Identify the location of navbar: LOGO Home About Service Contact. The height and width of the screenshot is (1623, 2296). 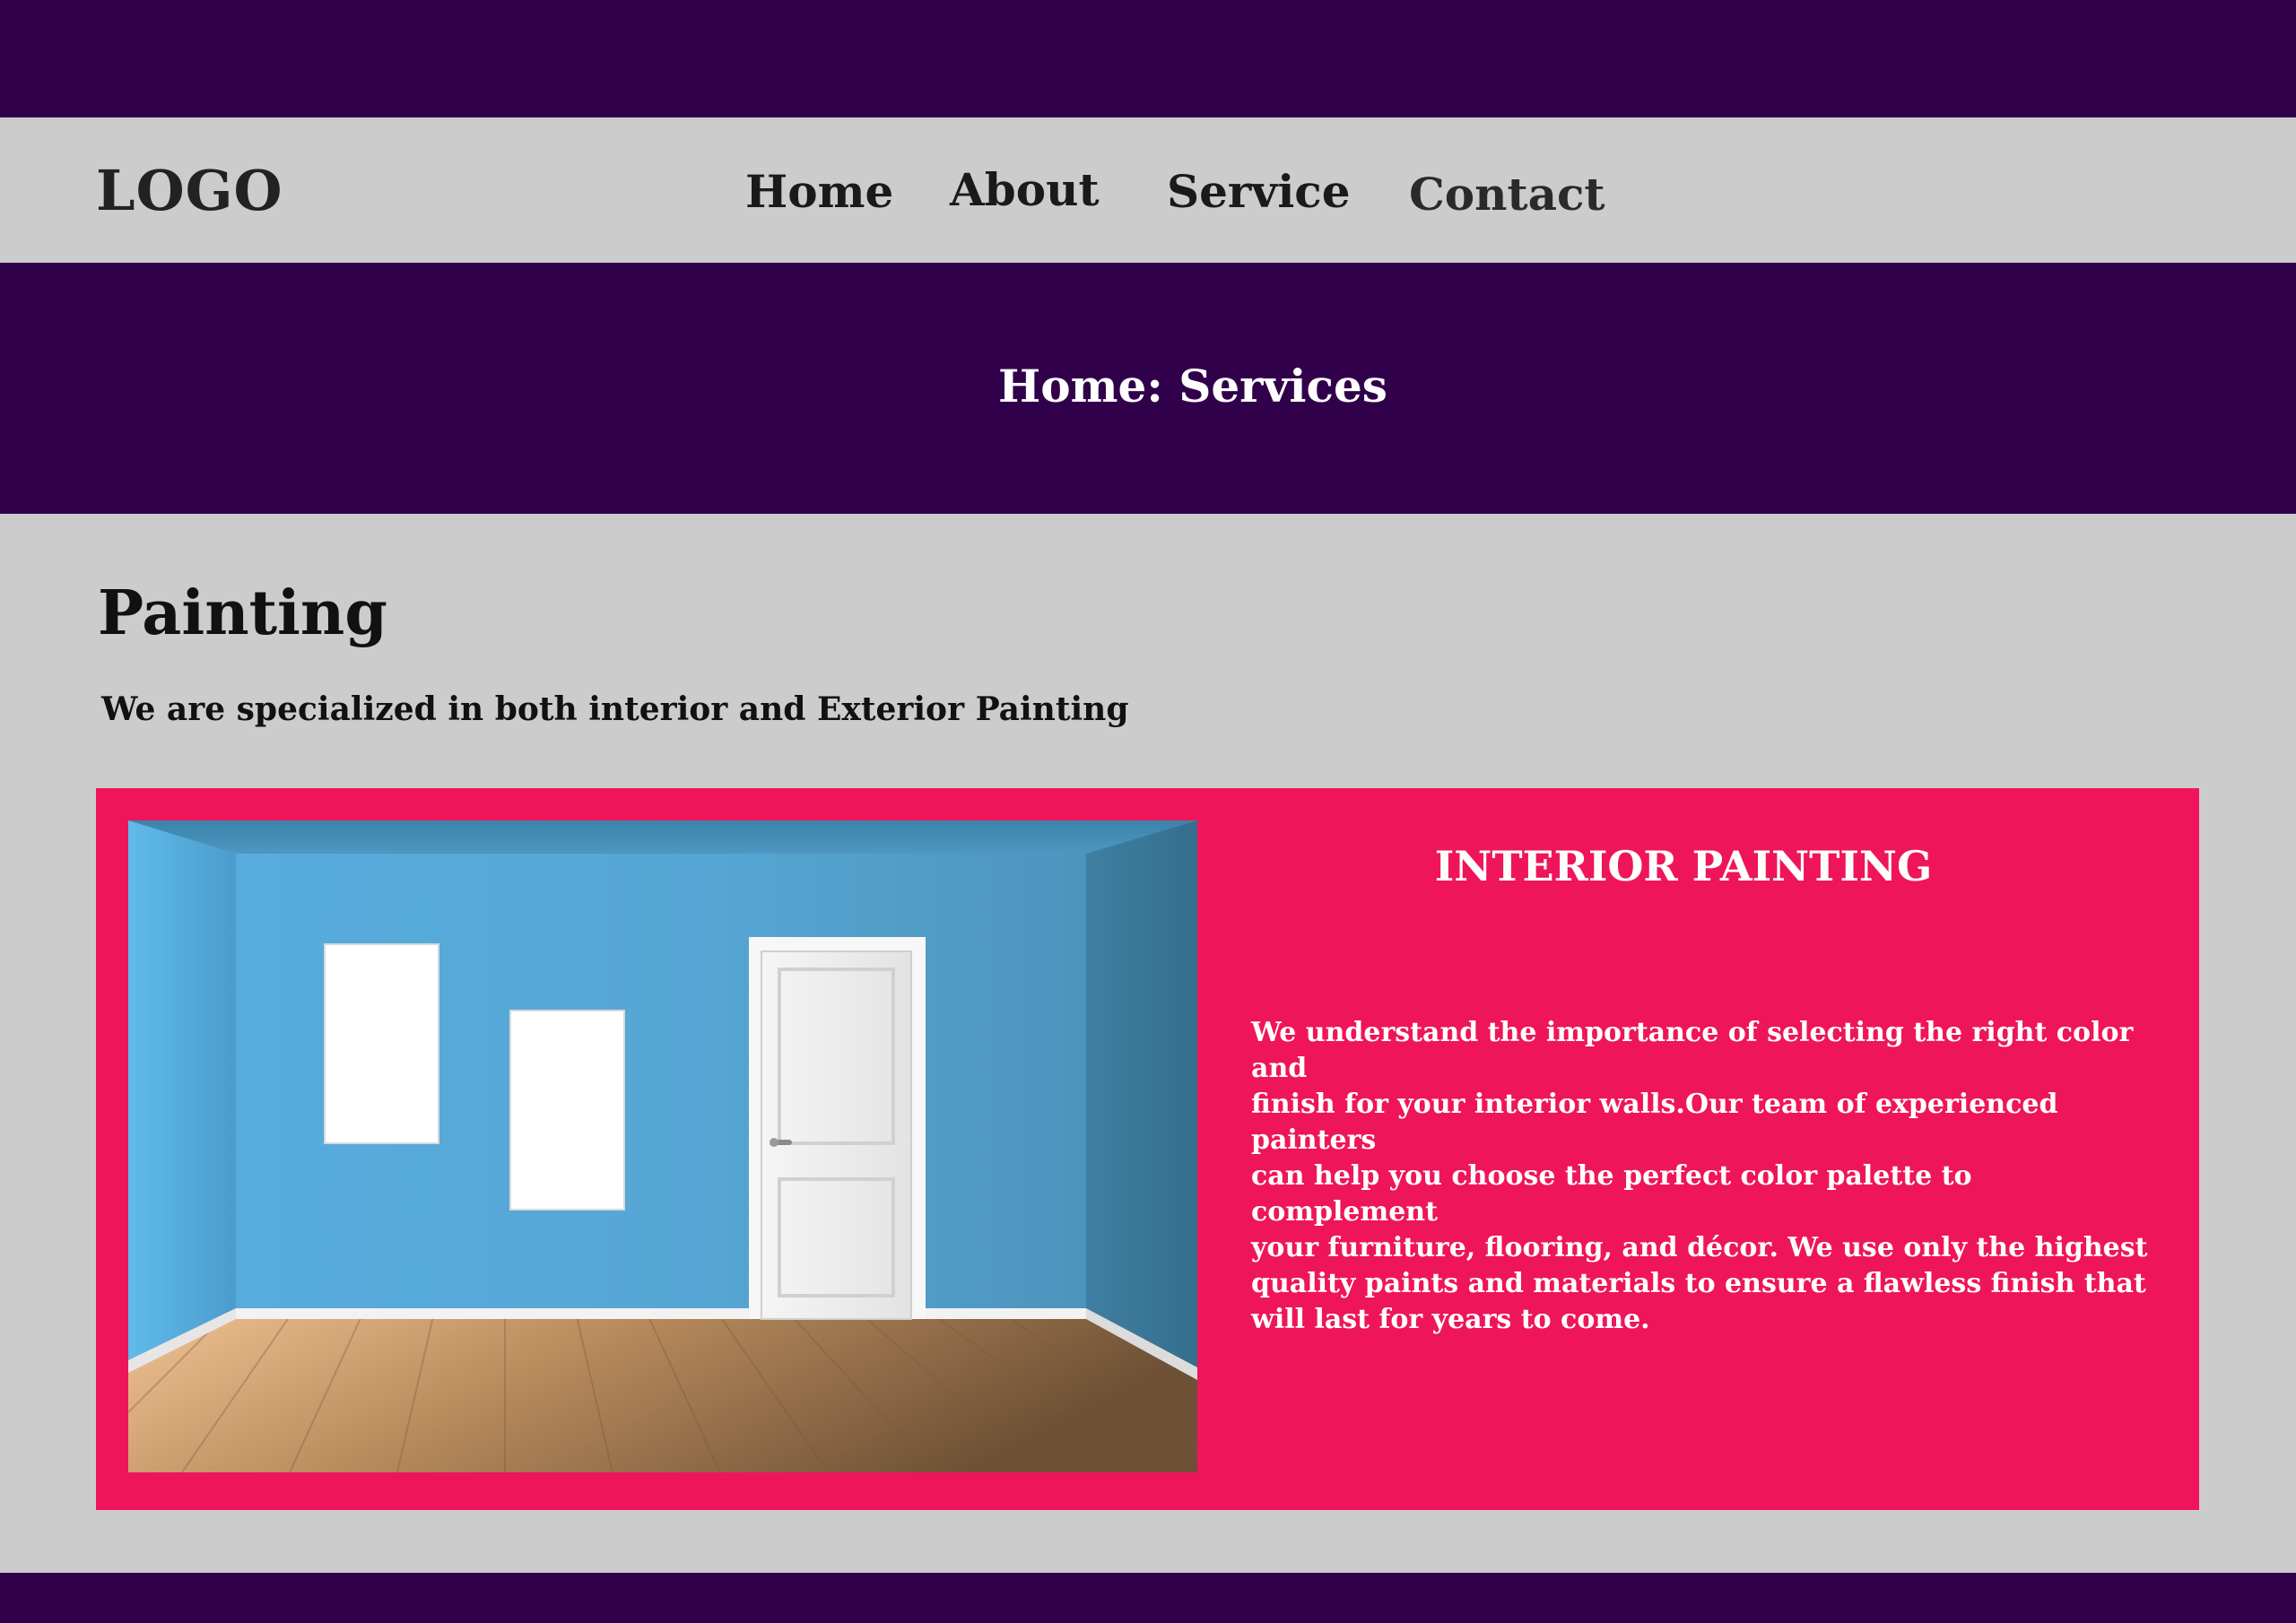
(1148, 190).